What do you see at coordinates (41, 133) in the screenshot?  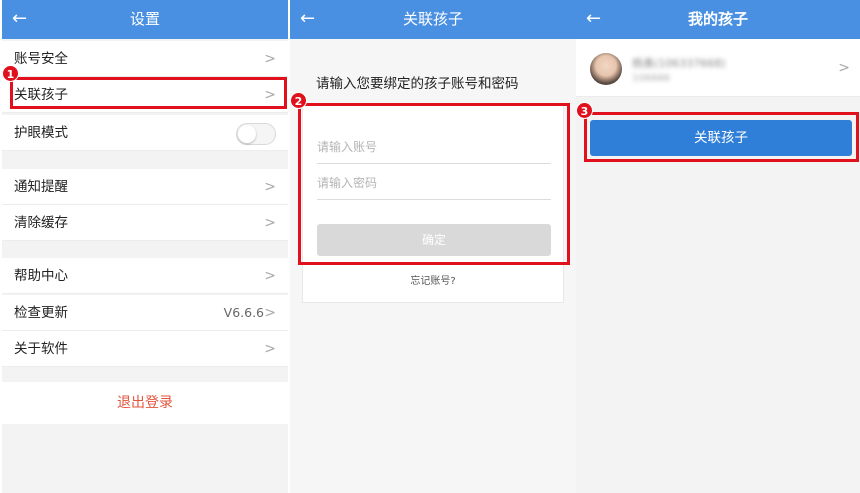 I see `settings-item-label: 护眼模式` at bounding box center [41, 133].